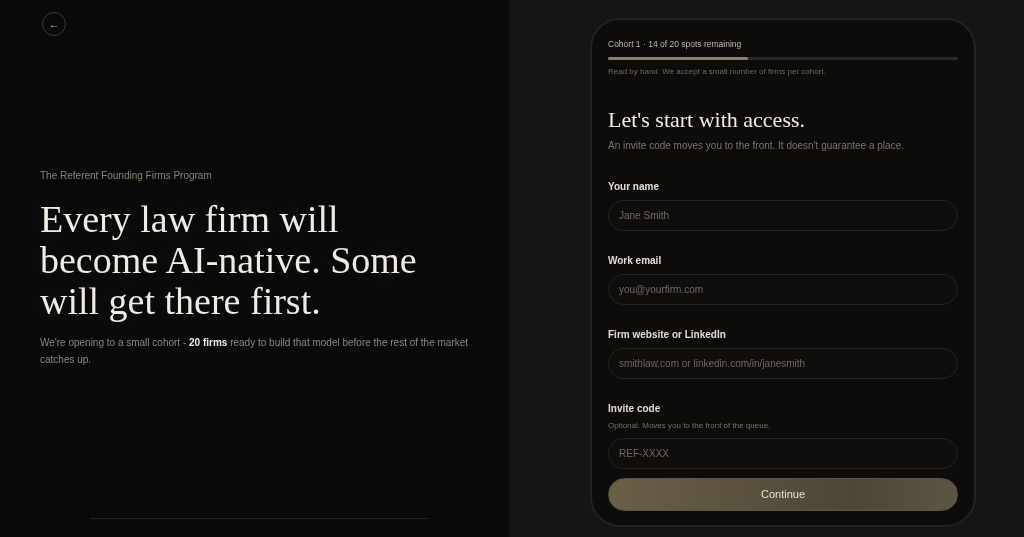 The width and height of the screenshot is (1024, 537). I want to click on eyebrow-text: The Referent Founding Firms Program, so click(126, 176).